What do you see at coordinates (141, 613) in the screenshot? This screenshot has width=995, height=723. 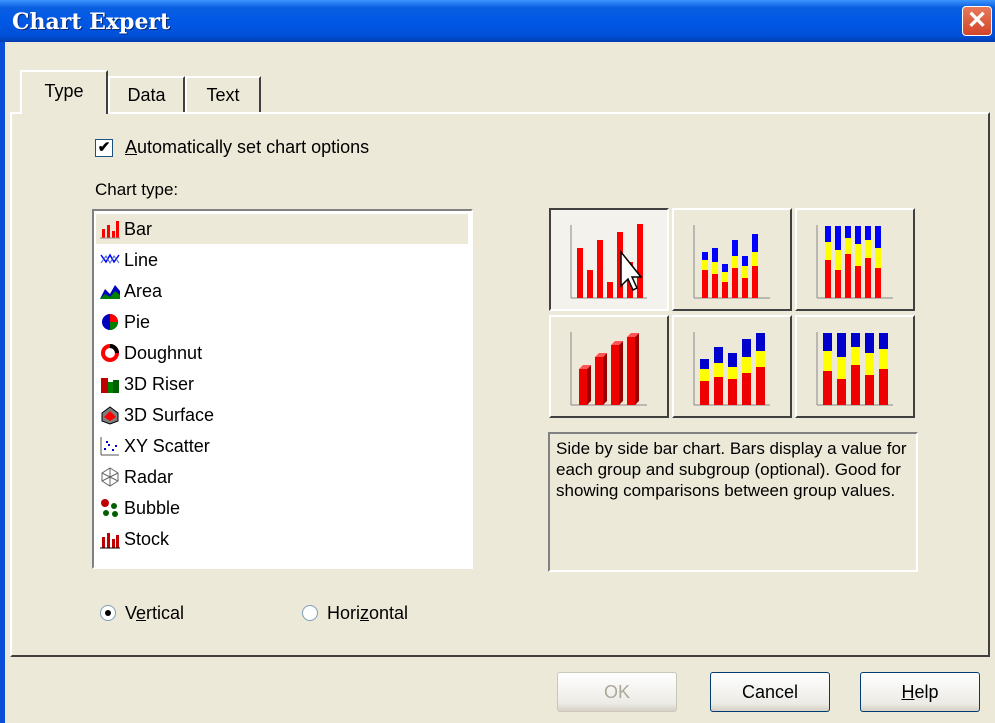 I see `vertical-mnemonic: e` at bounding box center [141, 613].